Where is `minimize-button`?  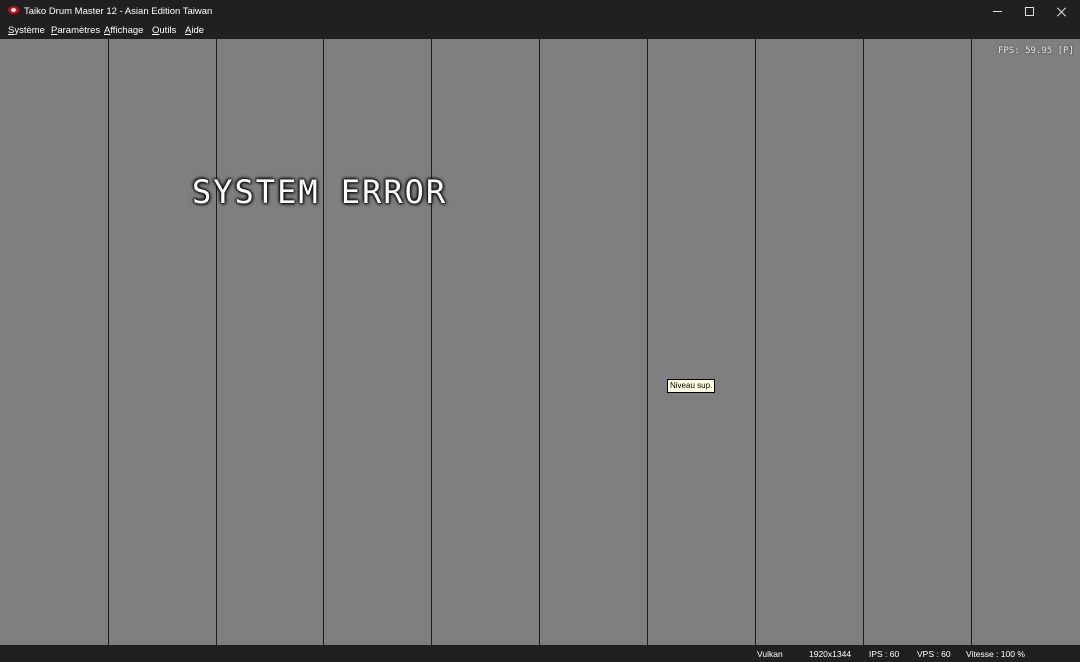 minimize-button is located at coordinates (997, 11).